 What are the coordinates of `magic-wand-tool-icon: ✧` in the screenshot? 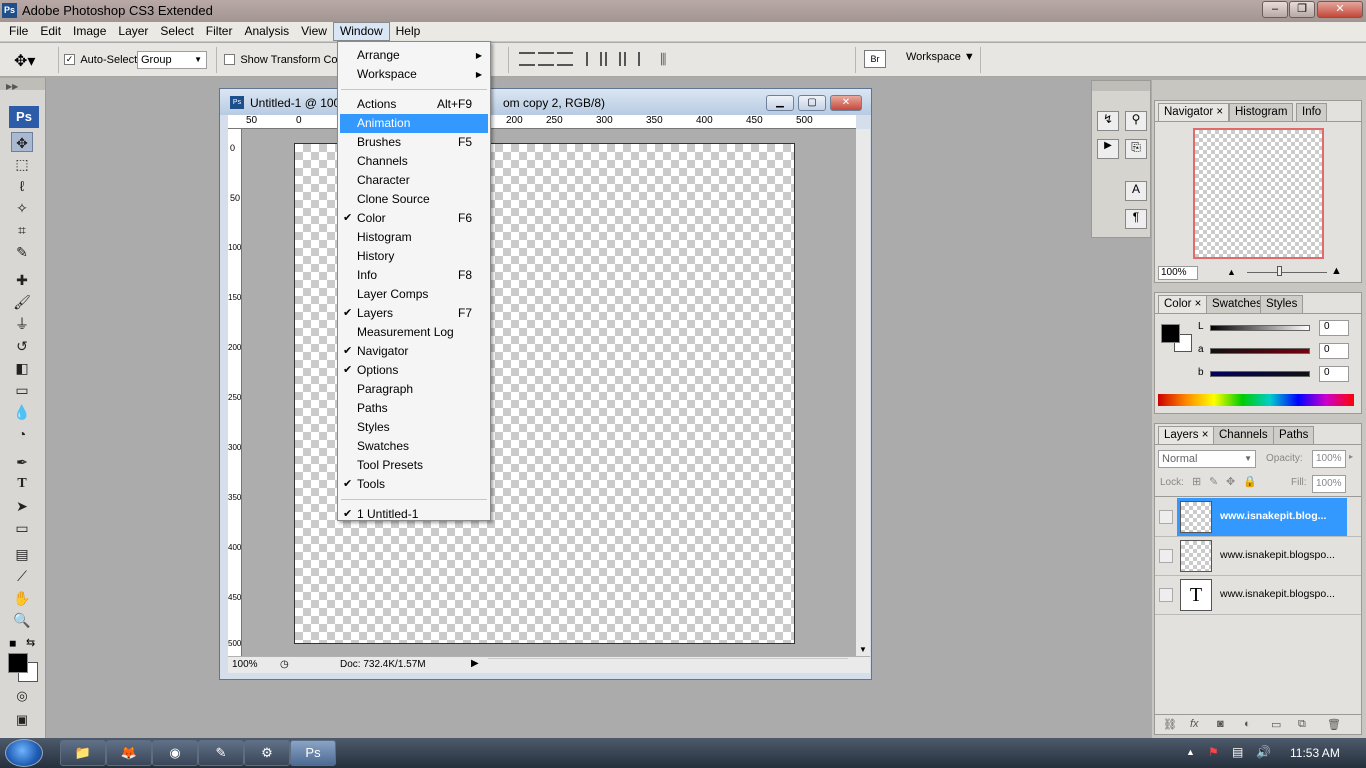 It's located at (22, 208).